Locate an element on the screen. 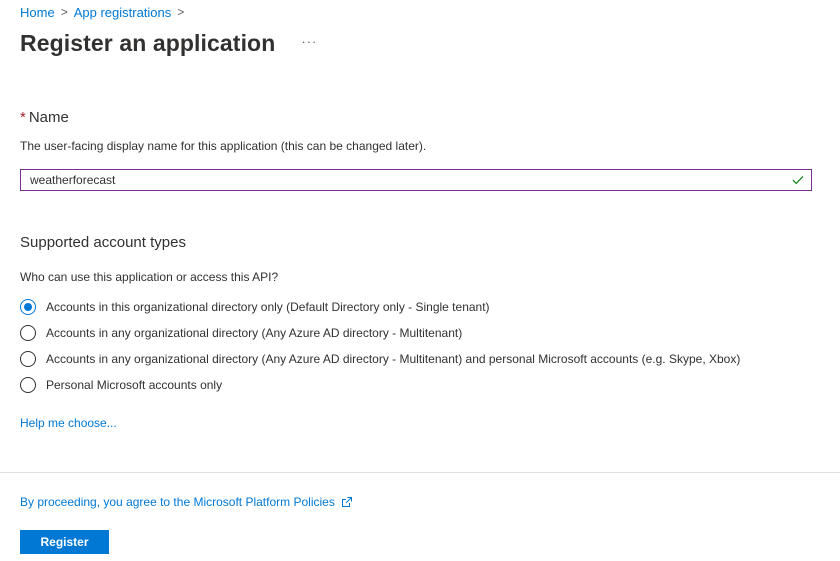  breadcrumb-app-registrations-link: App registrations is located at coordinates (123, 12).